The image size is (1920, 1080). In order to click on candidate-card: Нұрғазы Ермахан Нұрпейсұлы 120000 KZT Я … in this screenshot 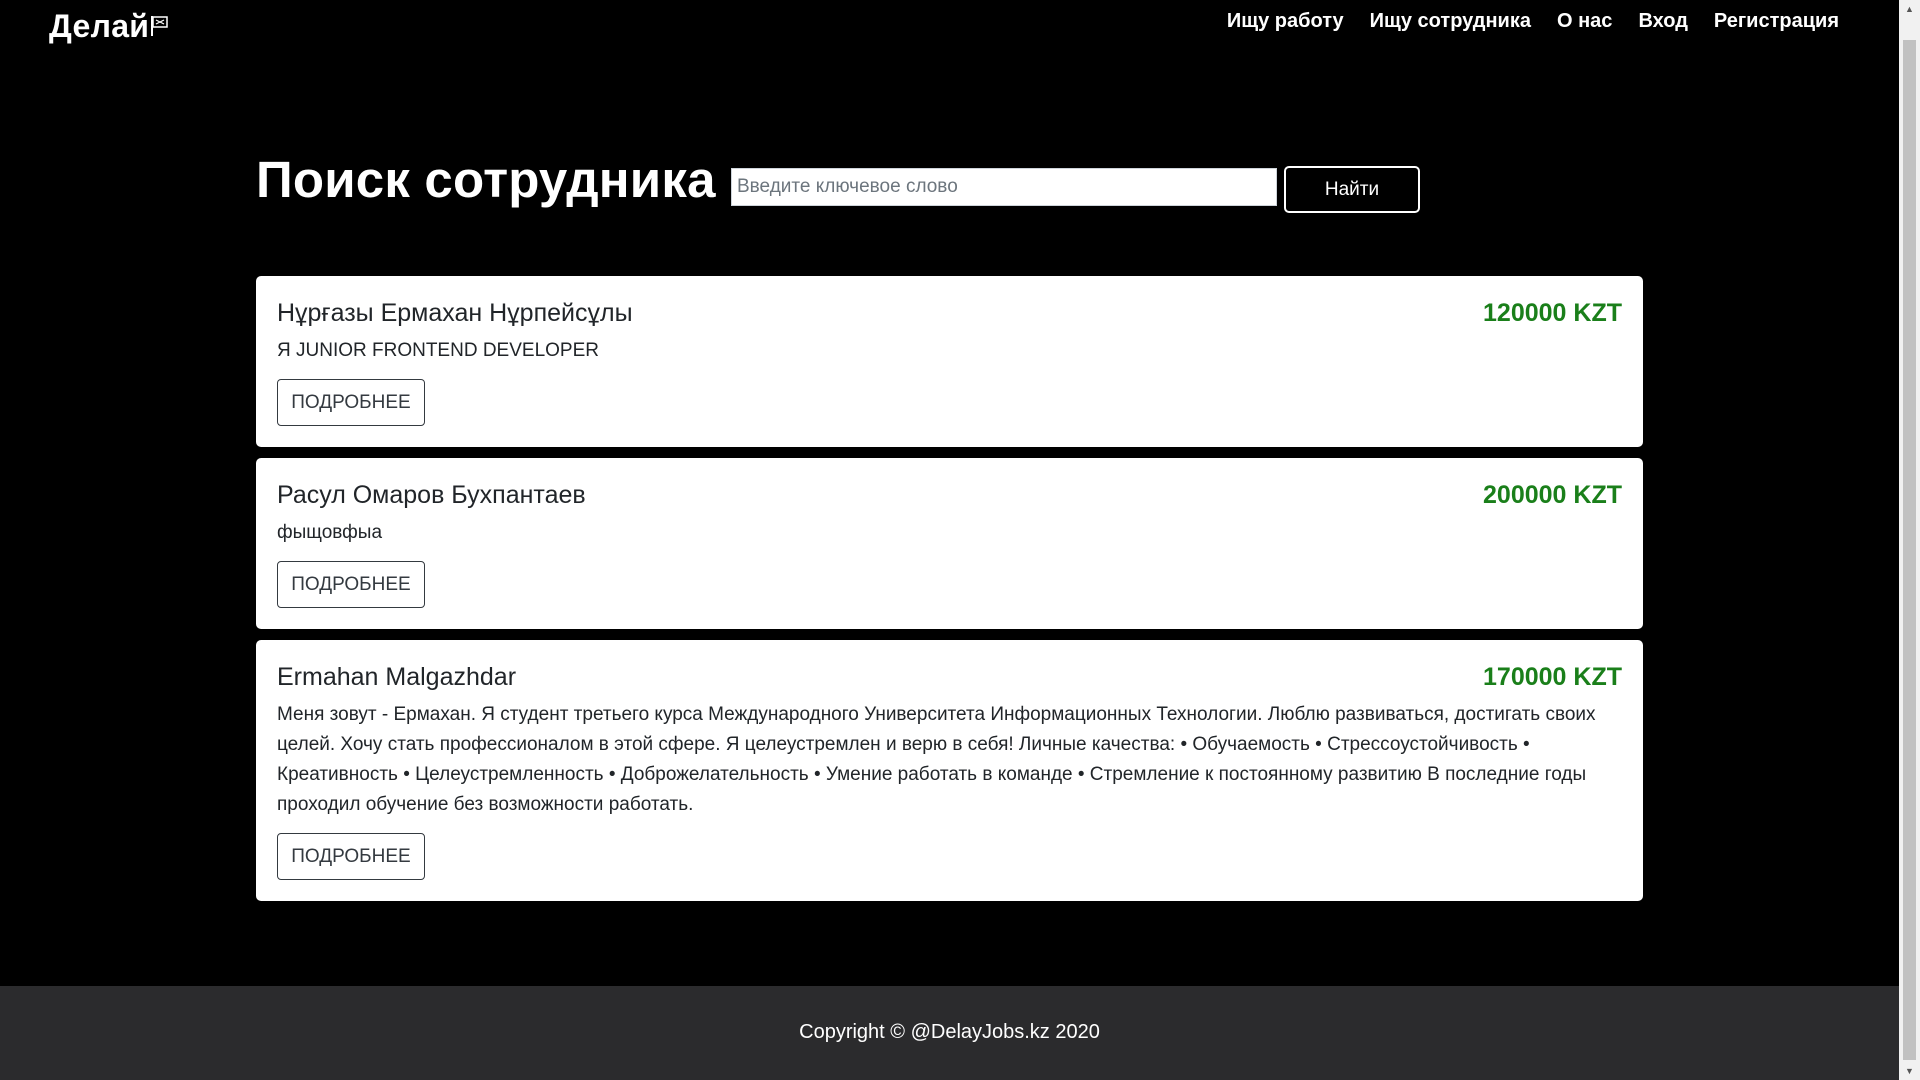, I will do `click(949, 361)`.